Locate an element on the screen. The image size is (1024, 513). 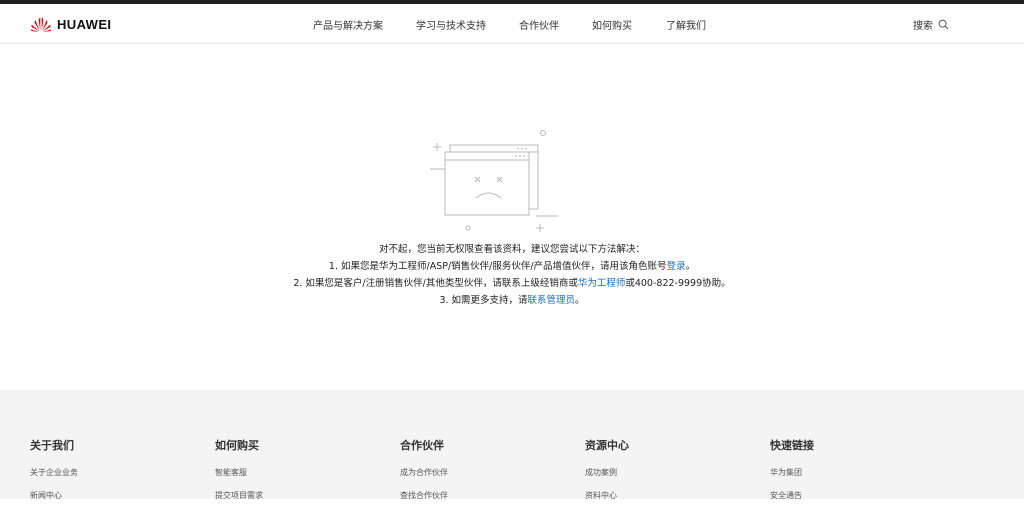
footer-link: 成为合作伙伴 is located at coordinates (424, 472).